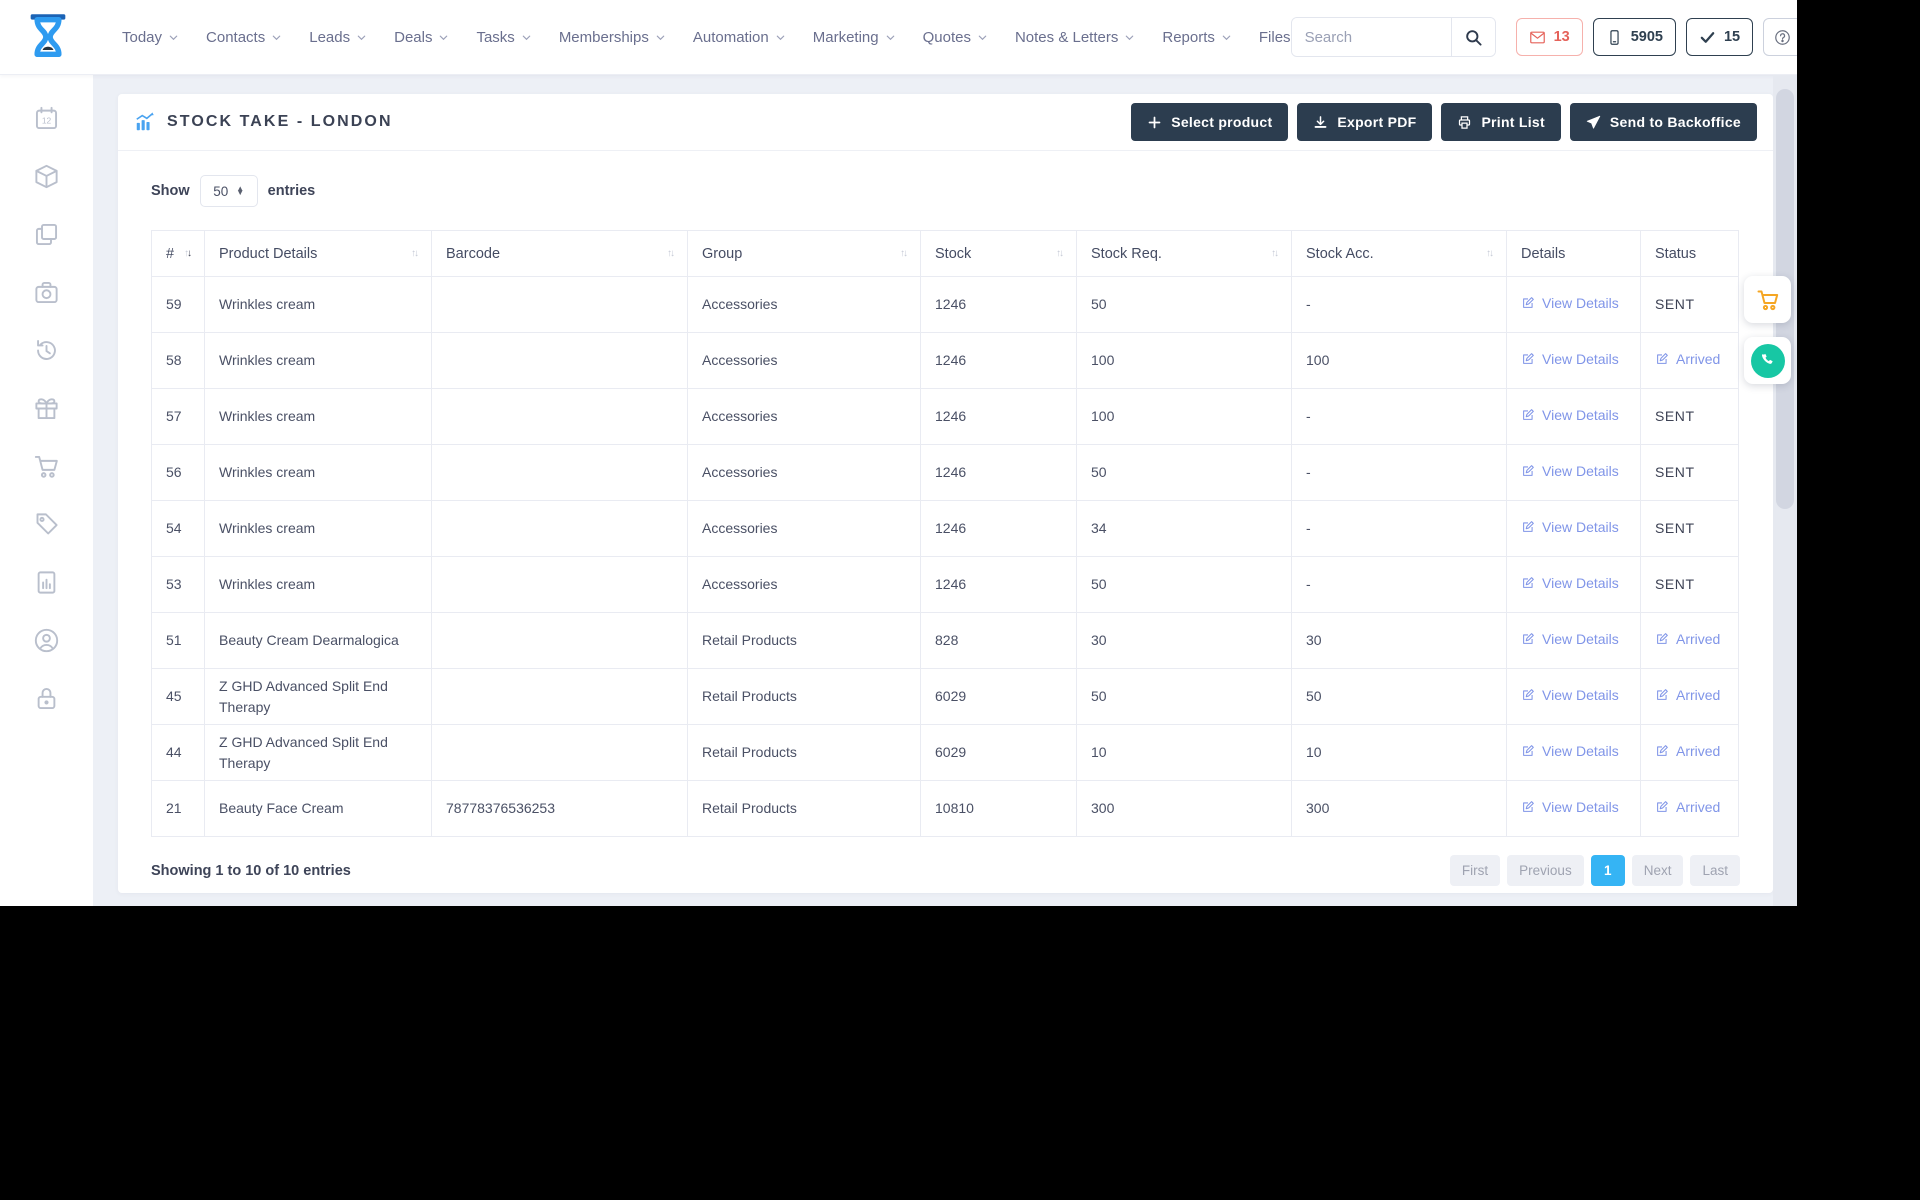 This screenshot has height=1200, width=1920. I want to click on nav-item-leads: Leads, so click(338, 37).